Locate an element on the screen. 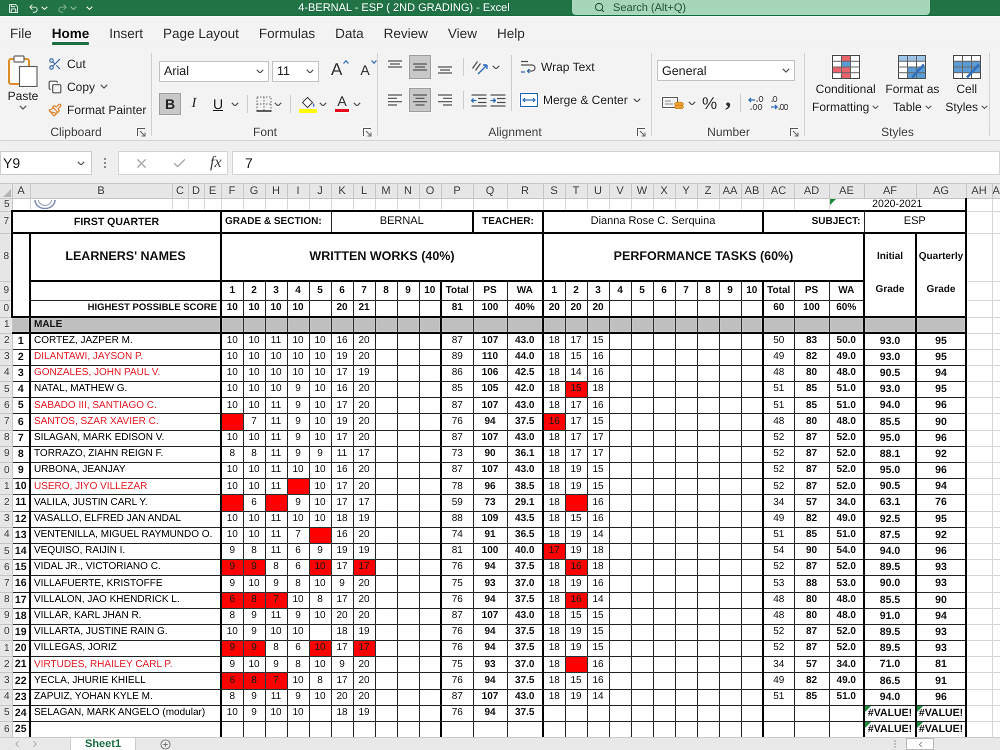 Image resolution: width=1000 pixels, height=750 pixels. ribbon-tab: File is located at coordinates (21, 31).